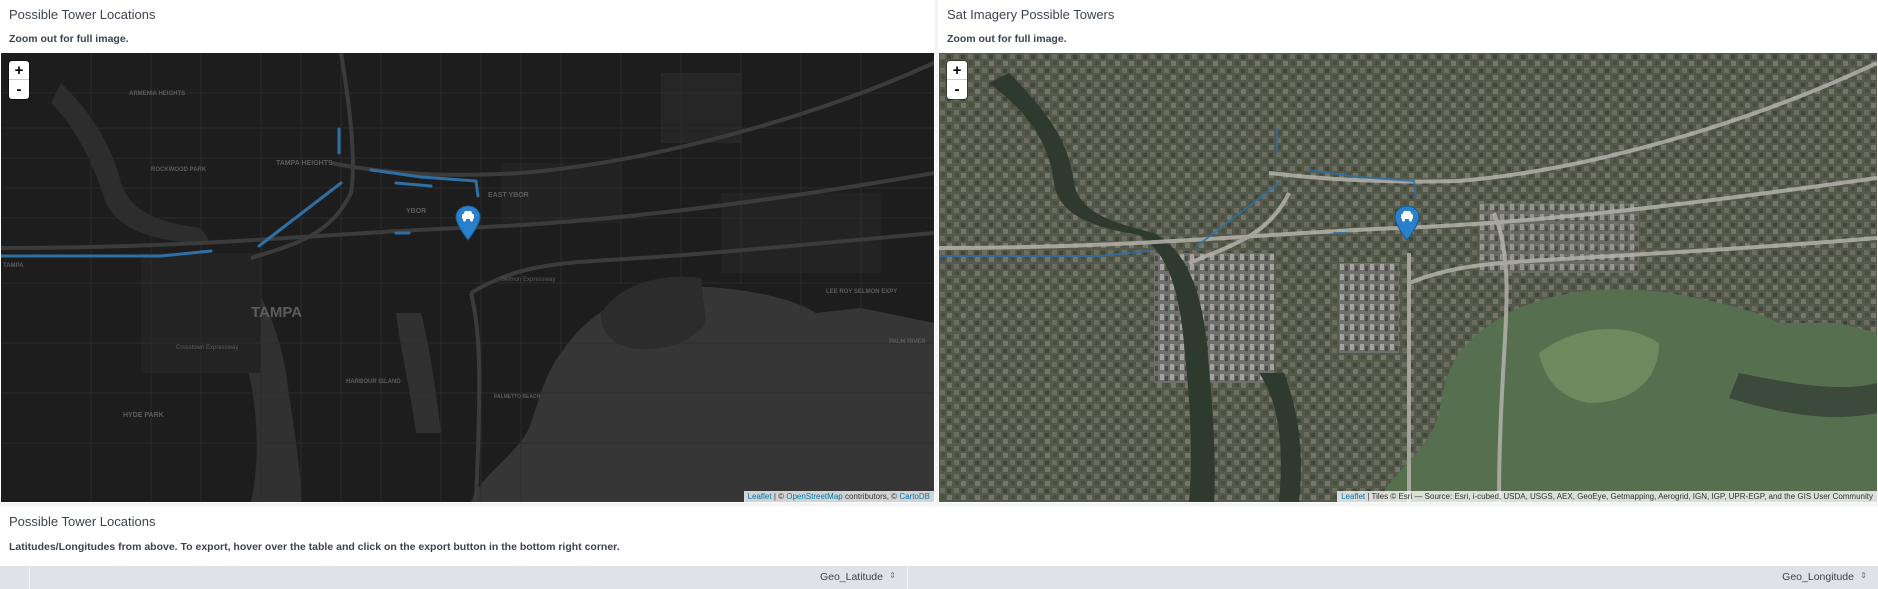 The image size is (1878, 589). I want to click on cartodb-link: CartoDB, so click(914, 496).